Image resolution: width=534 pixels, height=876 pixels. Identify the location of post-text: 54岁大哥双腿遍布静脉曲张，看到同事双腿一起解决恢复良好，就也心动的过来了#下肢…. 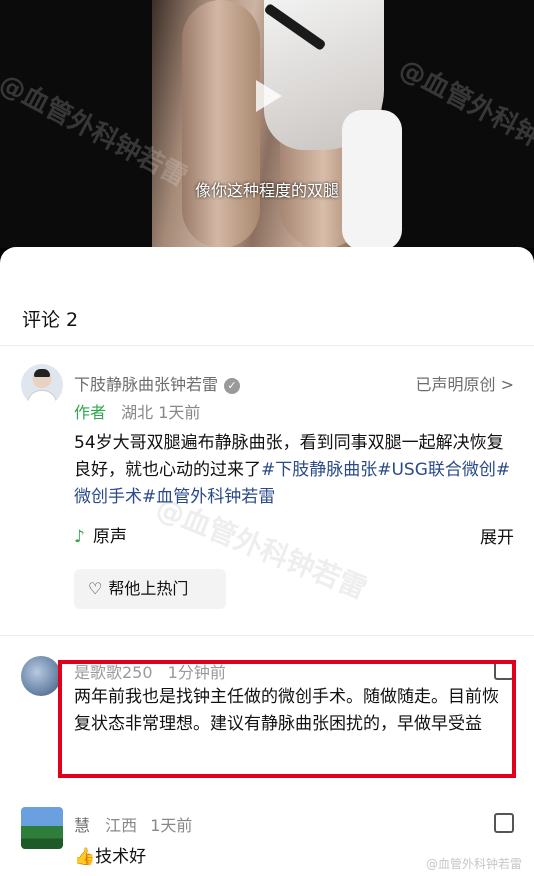
(296, 470).